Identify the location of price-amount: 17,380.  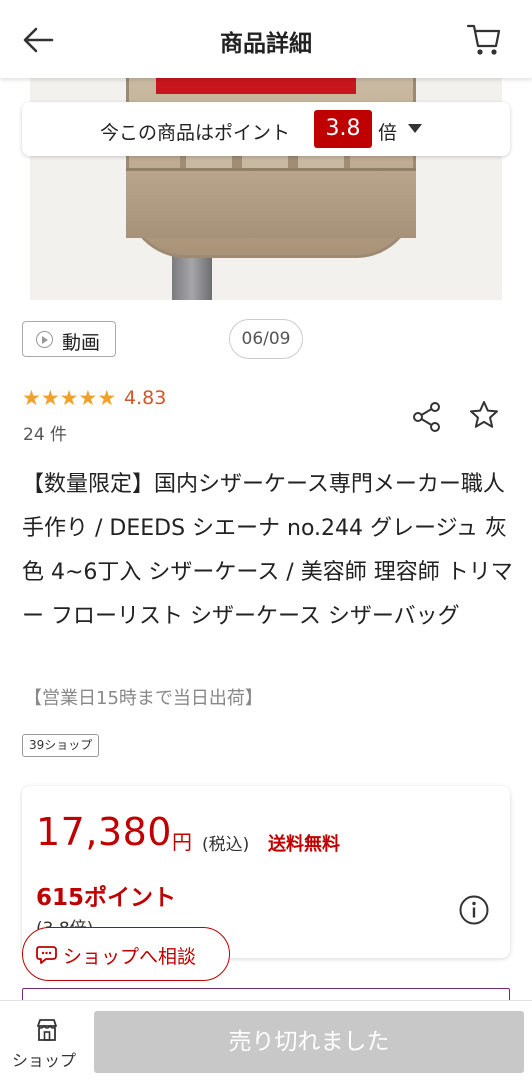
(104, 832).